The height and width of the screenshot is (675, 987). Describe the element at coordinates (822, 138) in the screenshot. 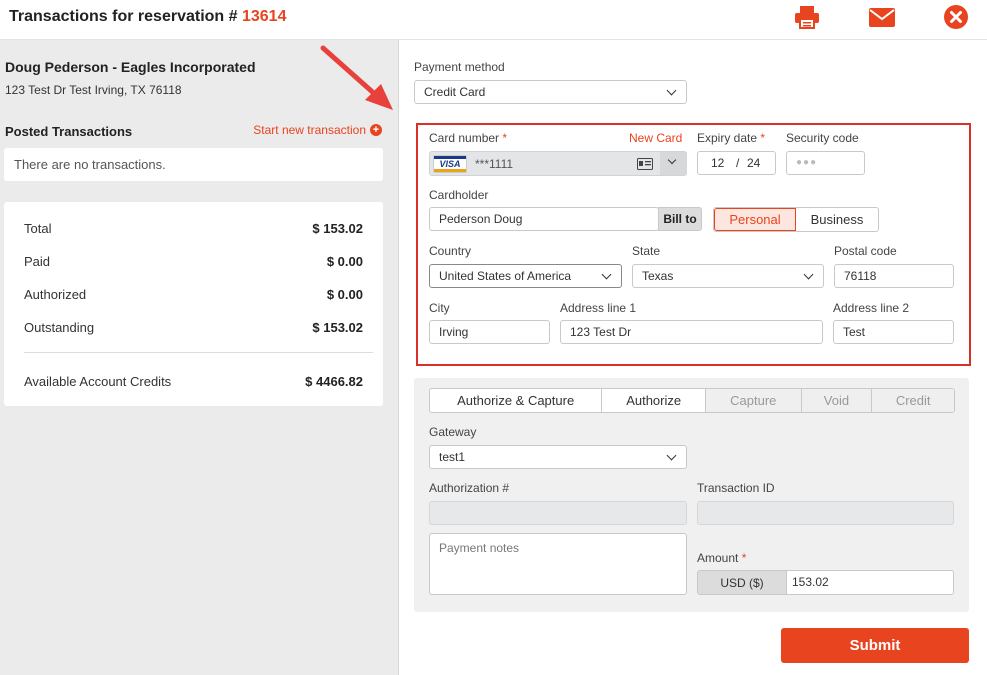

I see `security-code-label: Security code` at that location.